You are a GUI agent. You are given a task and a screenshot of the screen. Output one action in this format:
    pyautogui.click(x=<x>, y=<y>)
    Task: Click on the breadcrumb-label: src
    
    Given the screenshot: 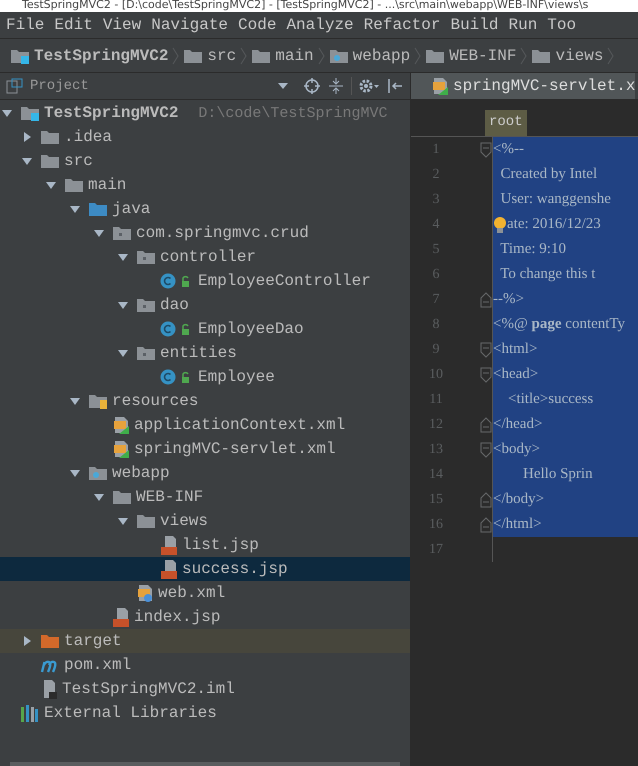 What is the action you would take?
    pyautogui.click(x=221, y=55)
    